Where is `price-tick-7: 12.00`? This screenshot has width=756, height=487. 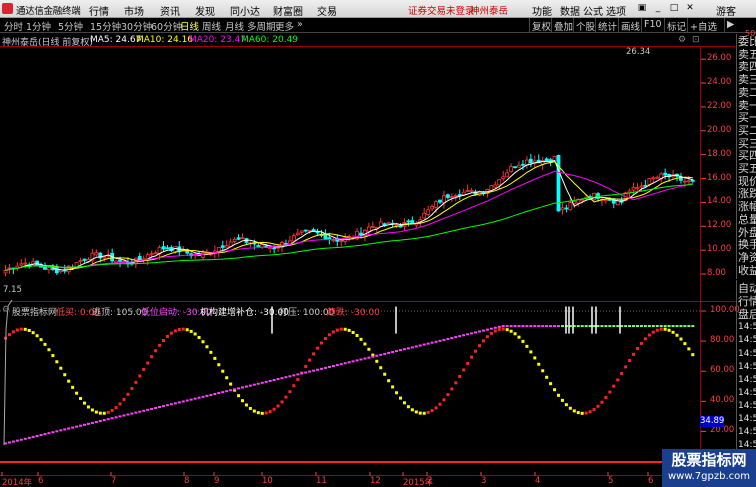 price-tick-7: 12.00 is located at coordinates (719, 225).